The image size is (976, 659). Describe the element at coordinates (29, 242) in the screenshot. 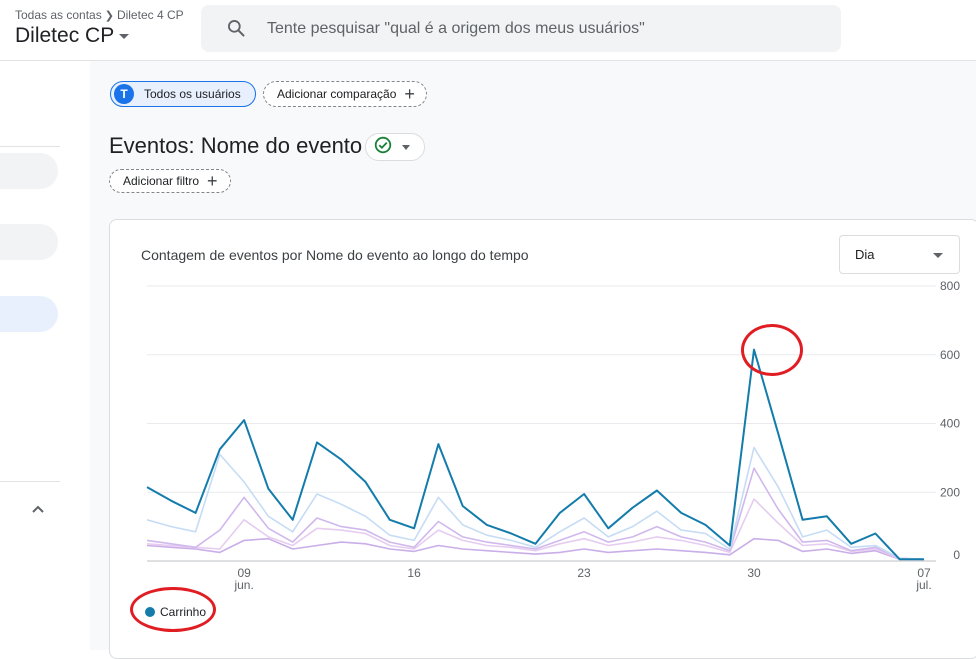

I see `sidebar-item` at that location.